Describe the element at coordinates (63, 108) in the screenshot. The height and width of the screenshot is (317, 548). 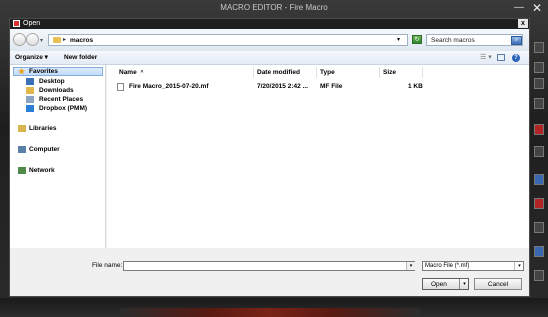
I see `sidebar-item-label: Dropbox (PMM)` at that location.